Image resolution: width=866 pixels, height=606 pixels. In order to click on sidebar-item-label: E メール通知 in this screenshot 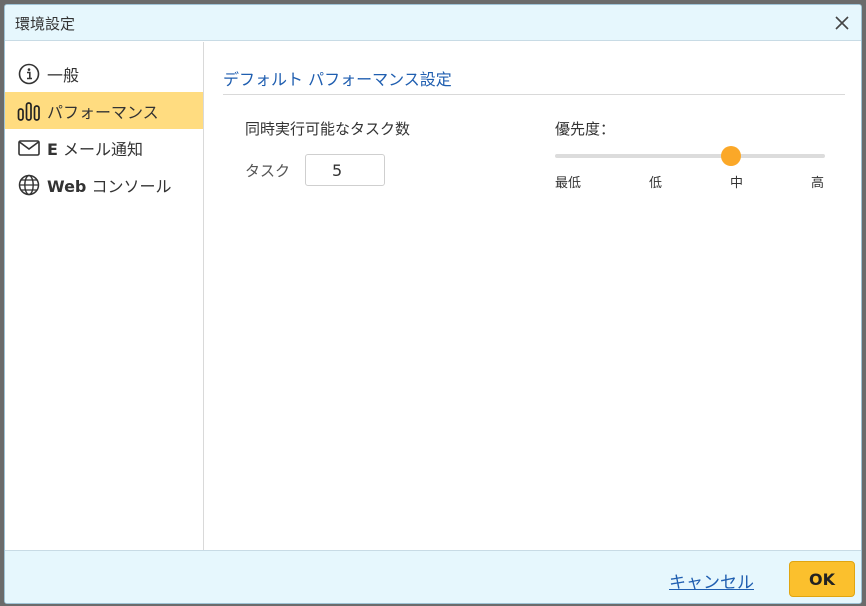, I will do `click(95, 149)`.